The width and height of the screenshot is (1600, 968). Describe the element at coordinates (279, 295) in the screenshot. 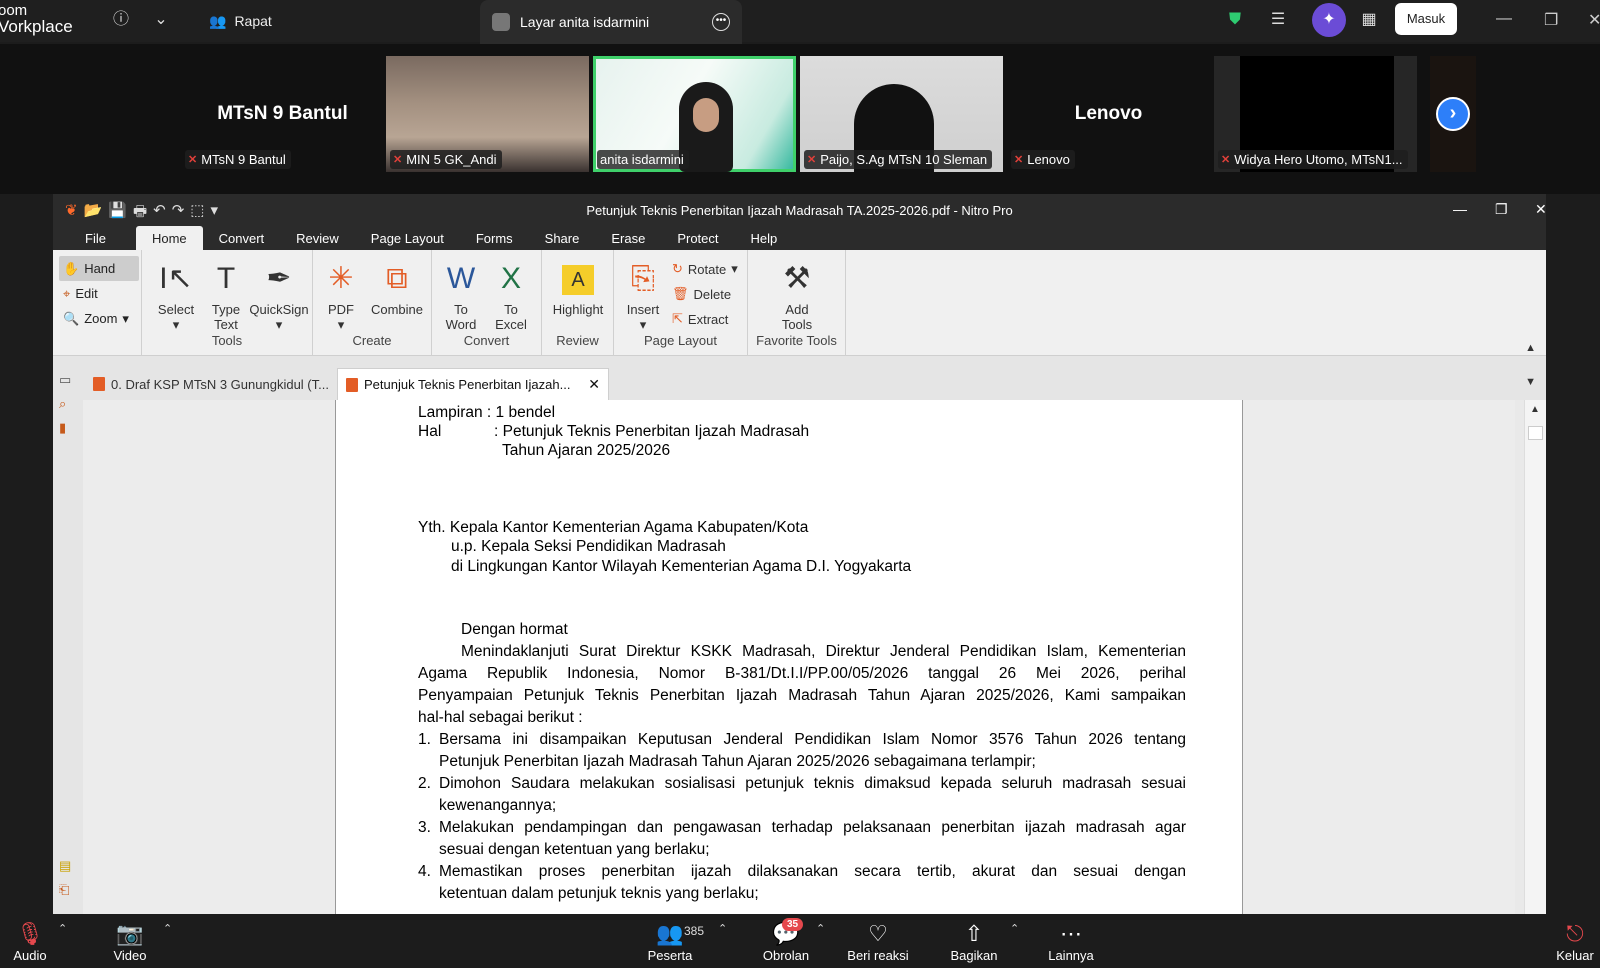

I see `quicksign-button: ✒ QuickSign ▾` at that location.